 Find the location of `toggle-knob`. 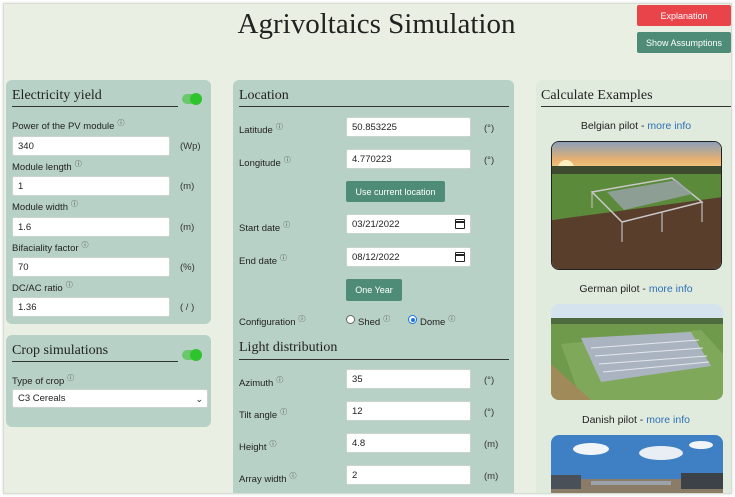

toggle-knob is located at coordinates (196, 355).